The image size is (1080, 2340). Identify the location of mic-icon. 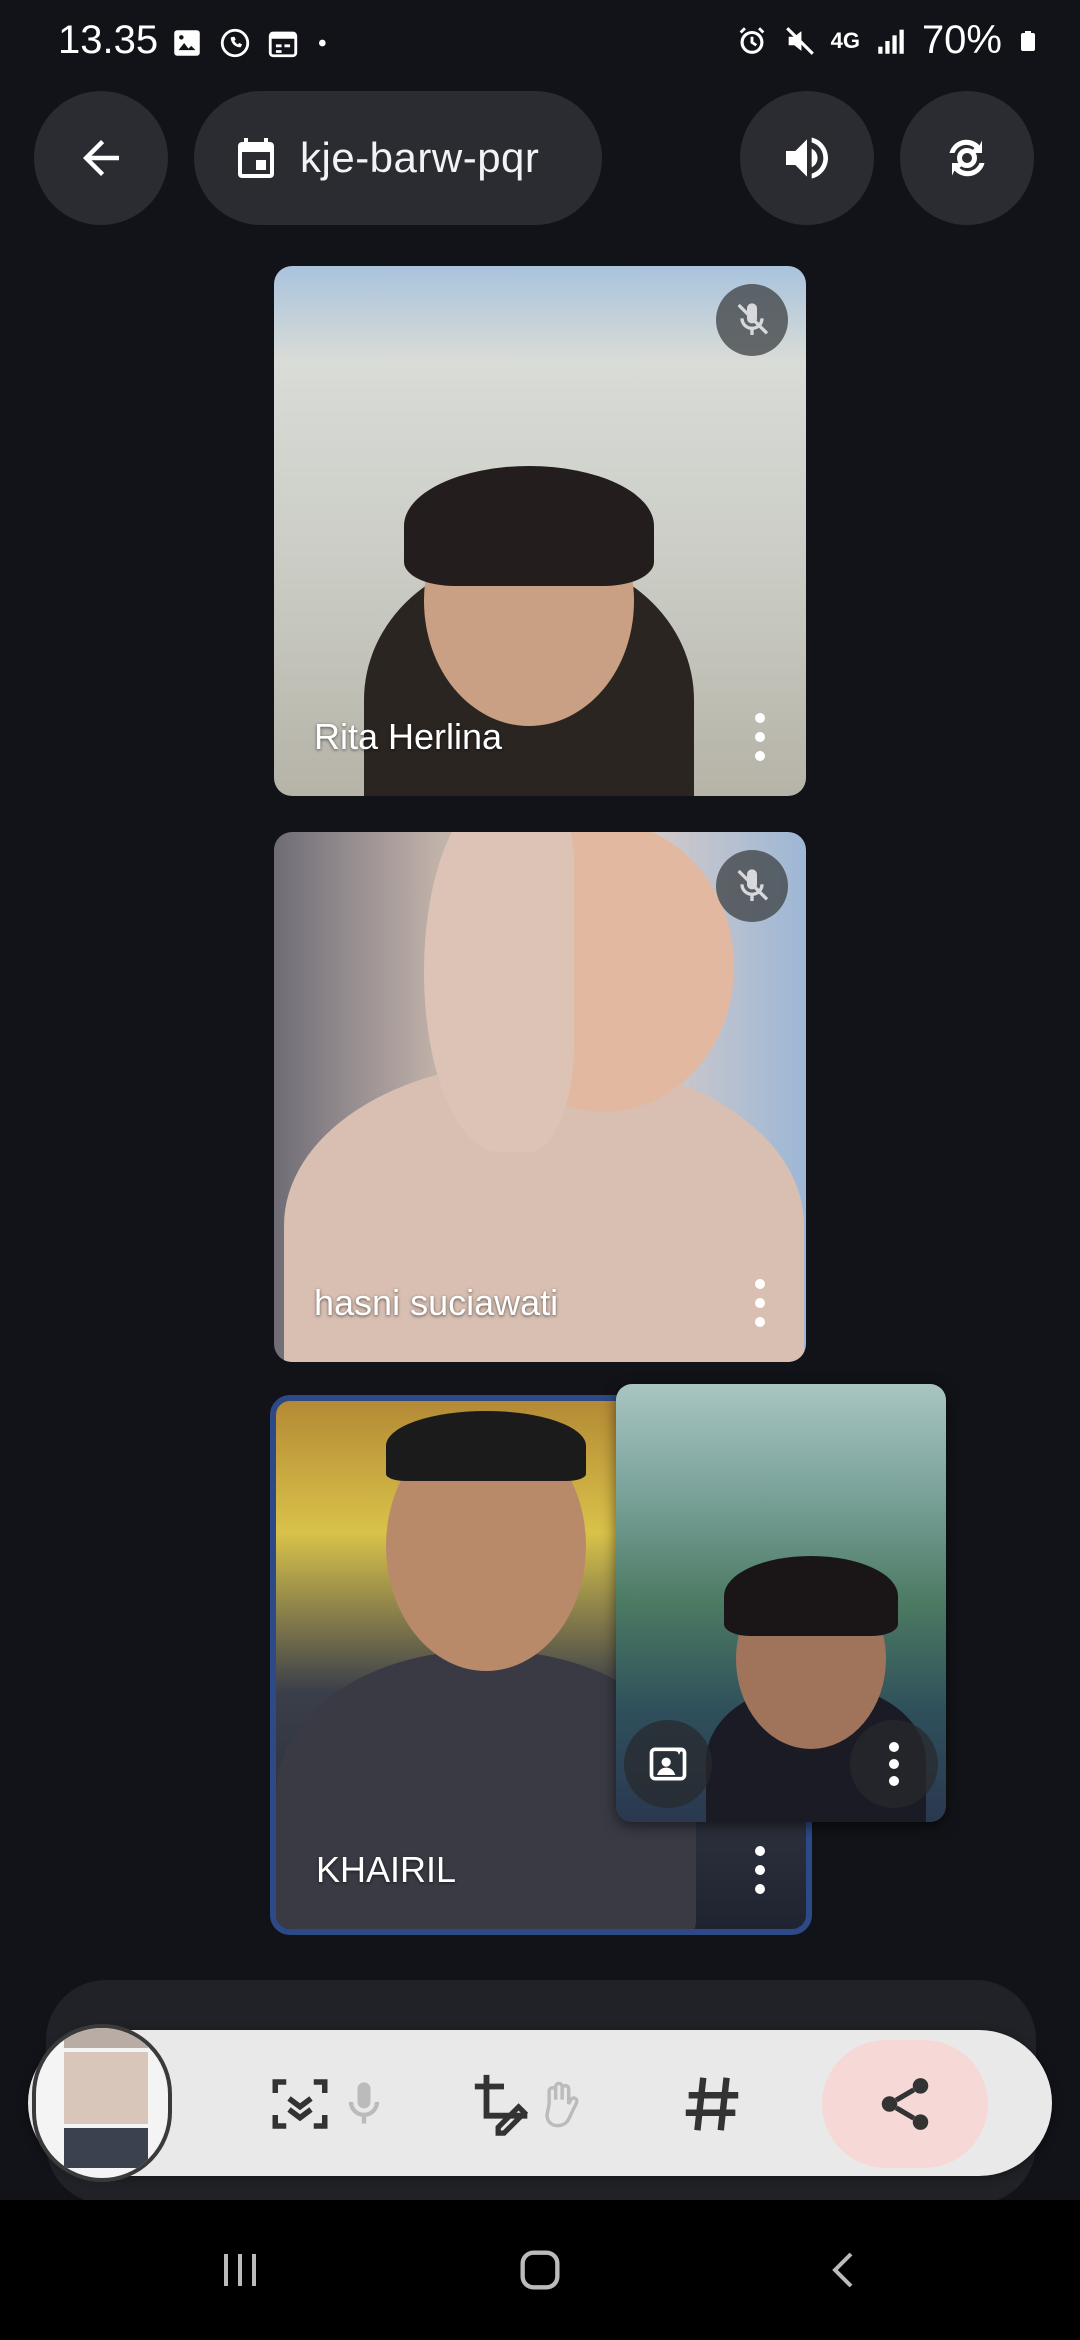
(364, 2103).